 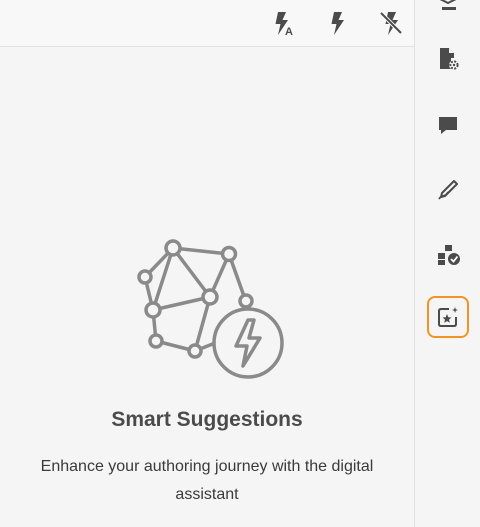 I want to click on smart-suggestions-icon, so click(x=448, y=317).